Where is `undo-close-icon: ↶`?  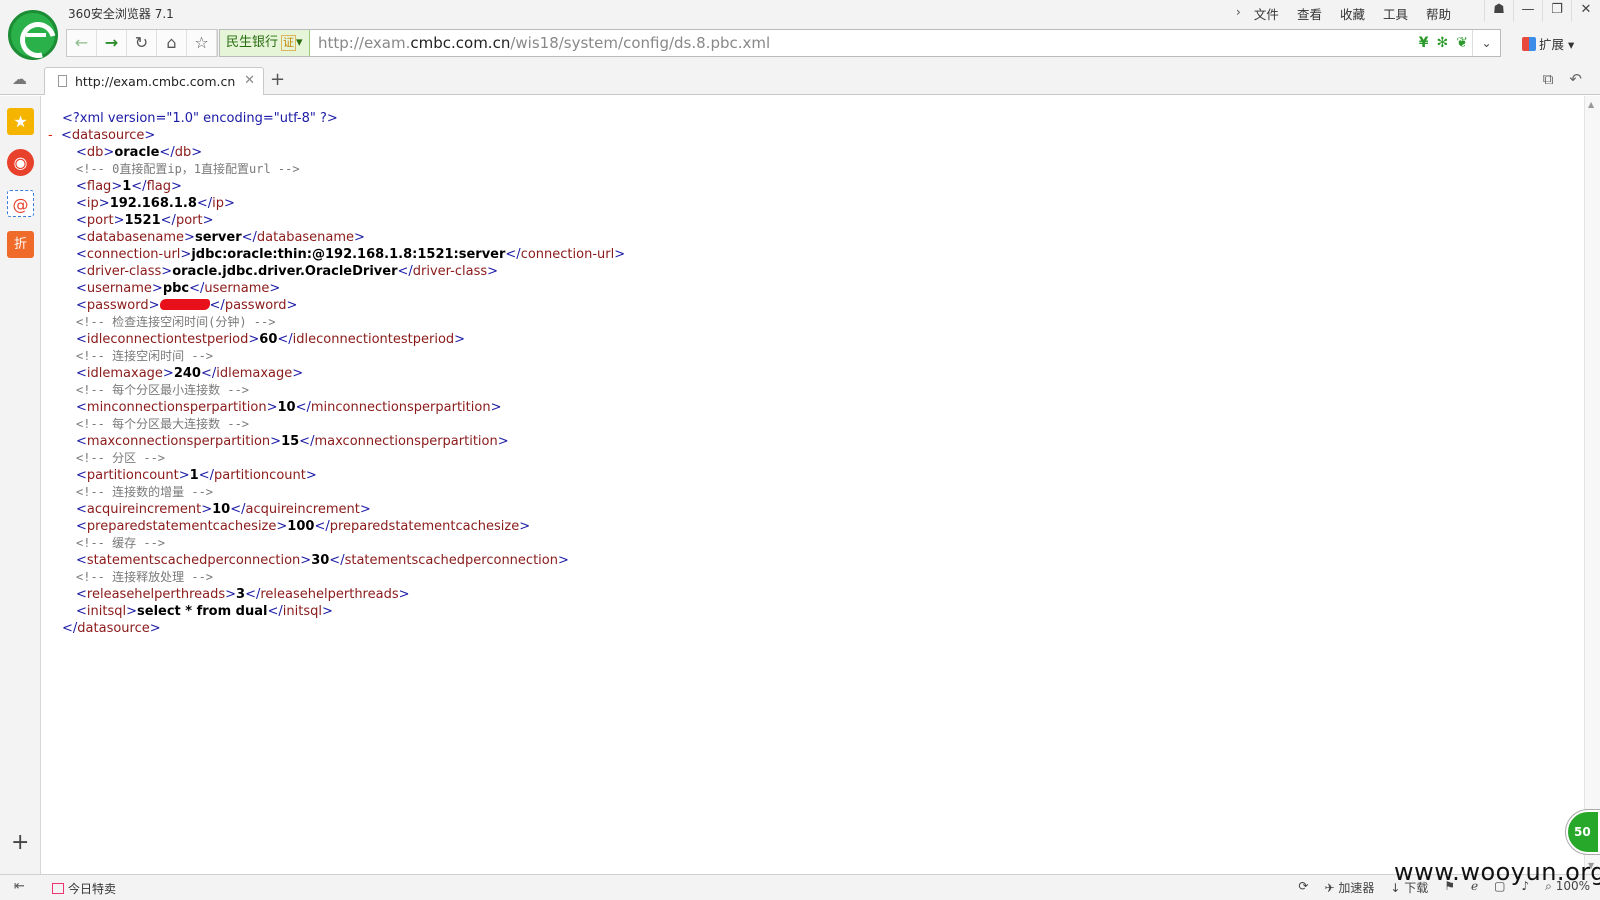 undo-close-icon: ↶ is located at coordinates (1575, 79).